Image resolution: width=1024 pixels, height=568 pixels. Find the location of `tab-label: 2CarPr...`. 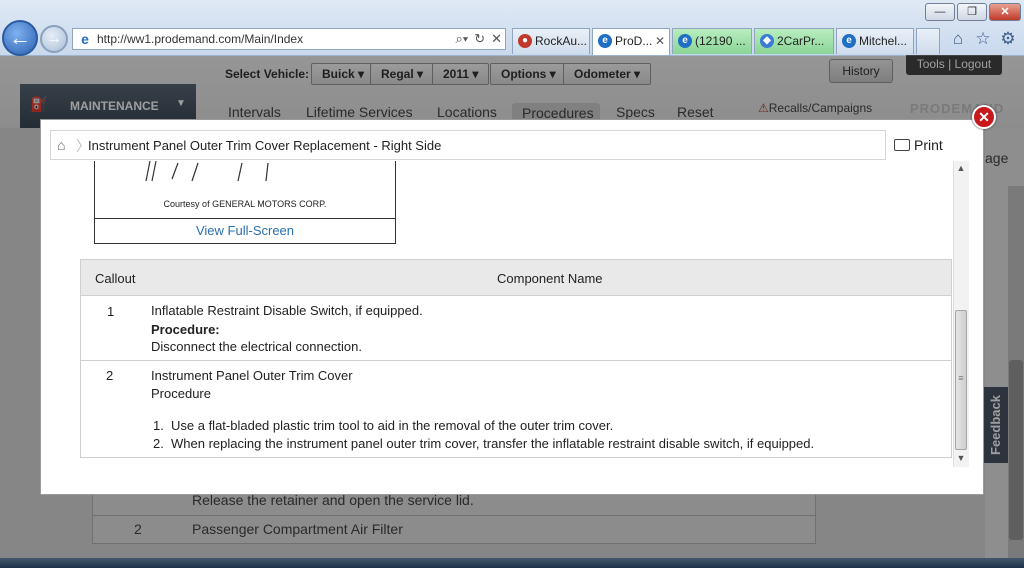

tab-label: 2CarPr... is located at coordinates (801, 41).